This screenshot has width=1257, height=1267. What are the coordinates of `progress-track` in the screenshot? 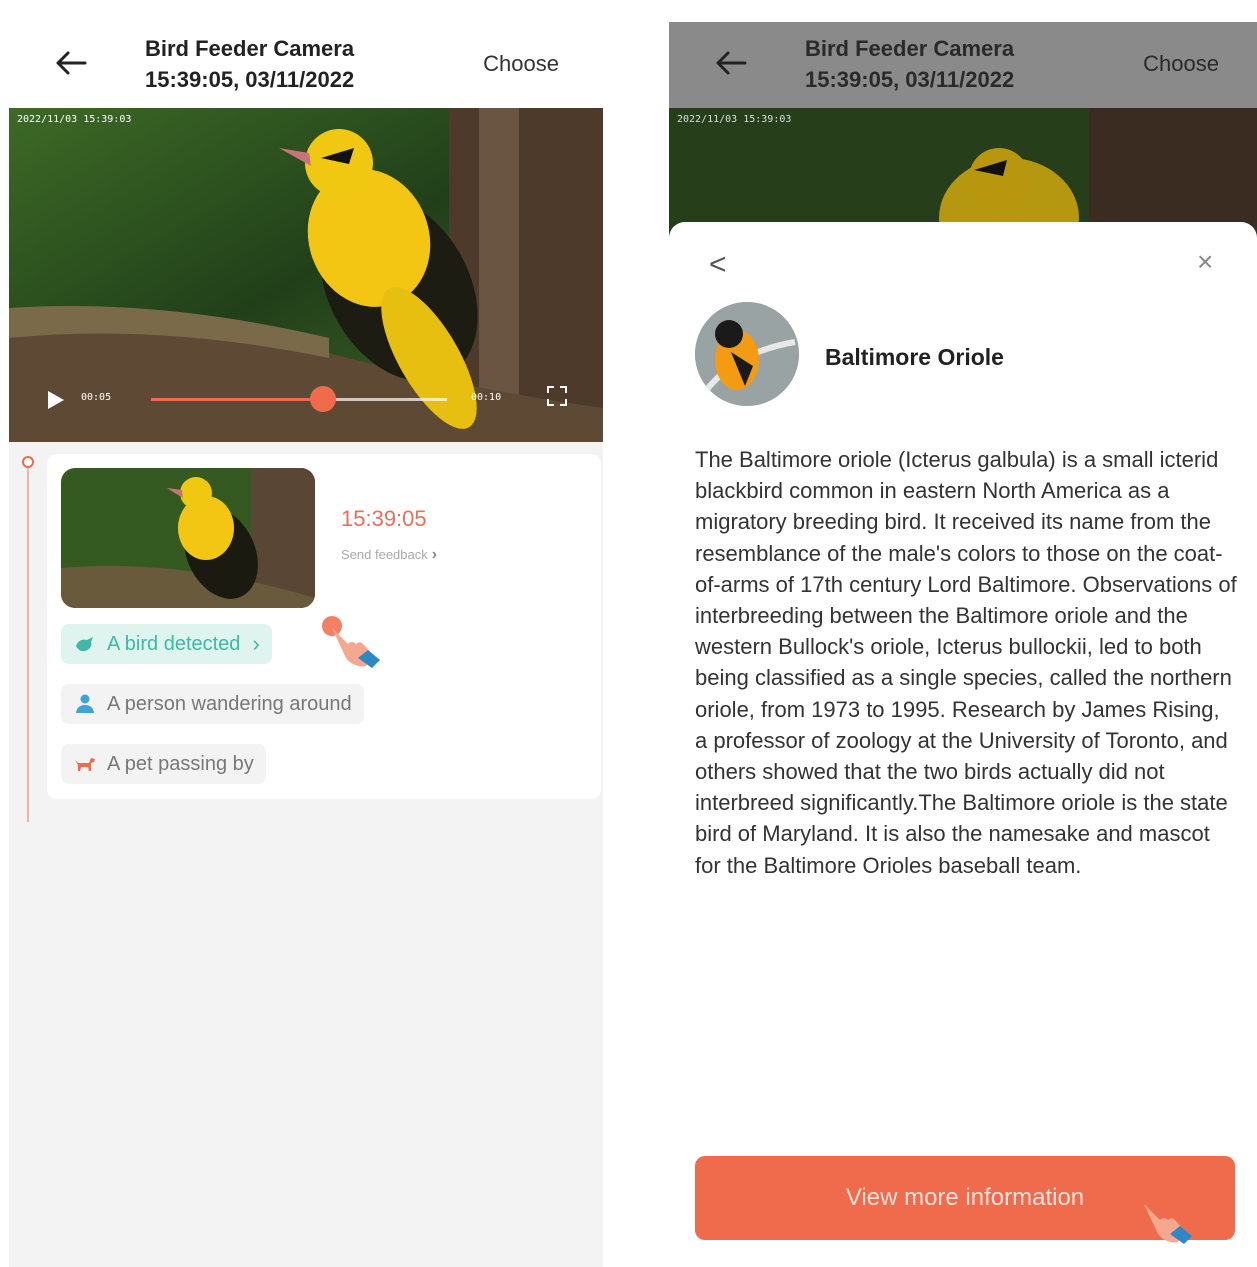 It's located at (299, 399).